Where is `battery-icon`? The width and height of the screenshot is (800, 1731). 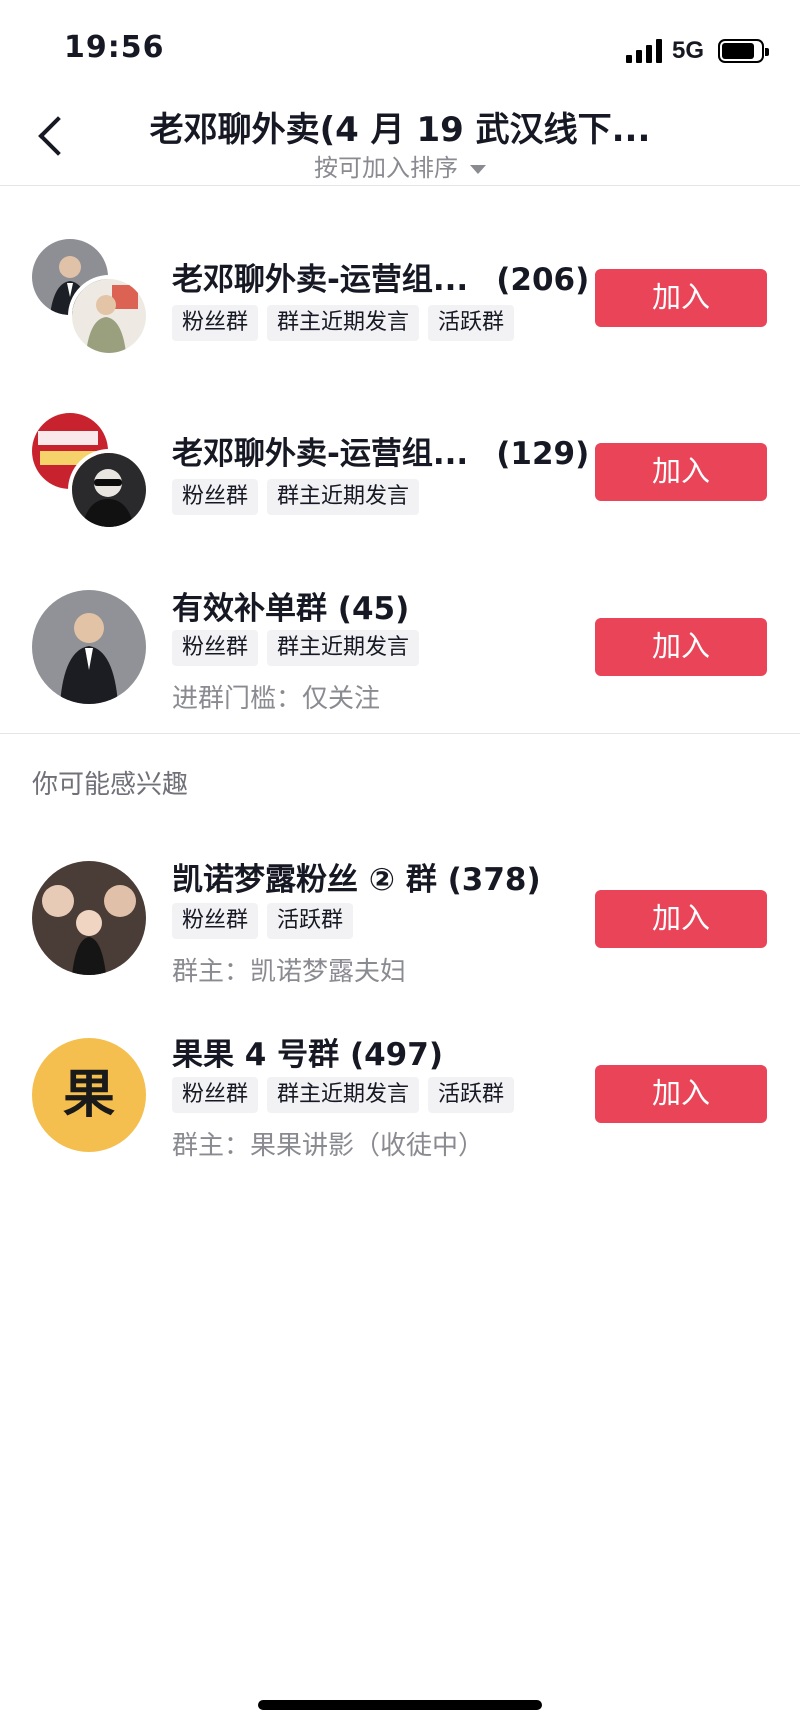
battery-icon is located at coordinates (743, 51).